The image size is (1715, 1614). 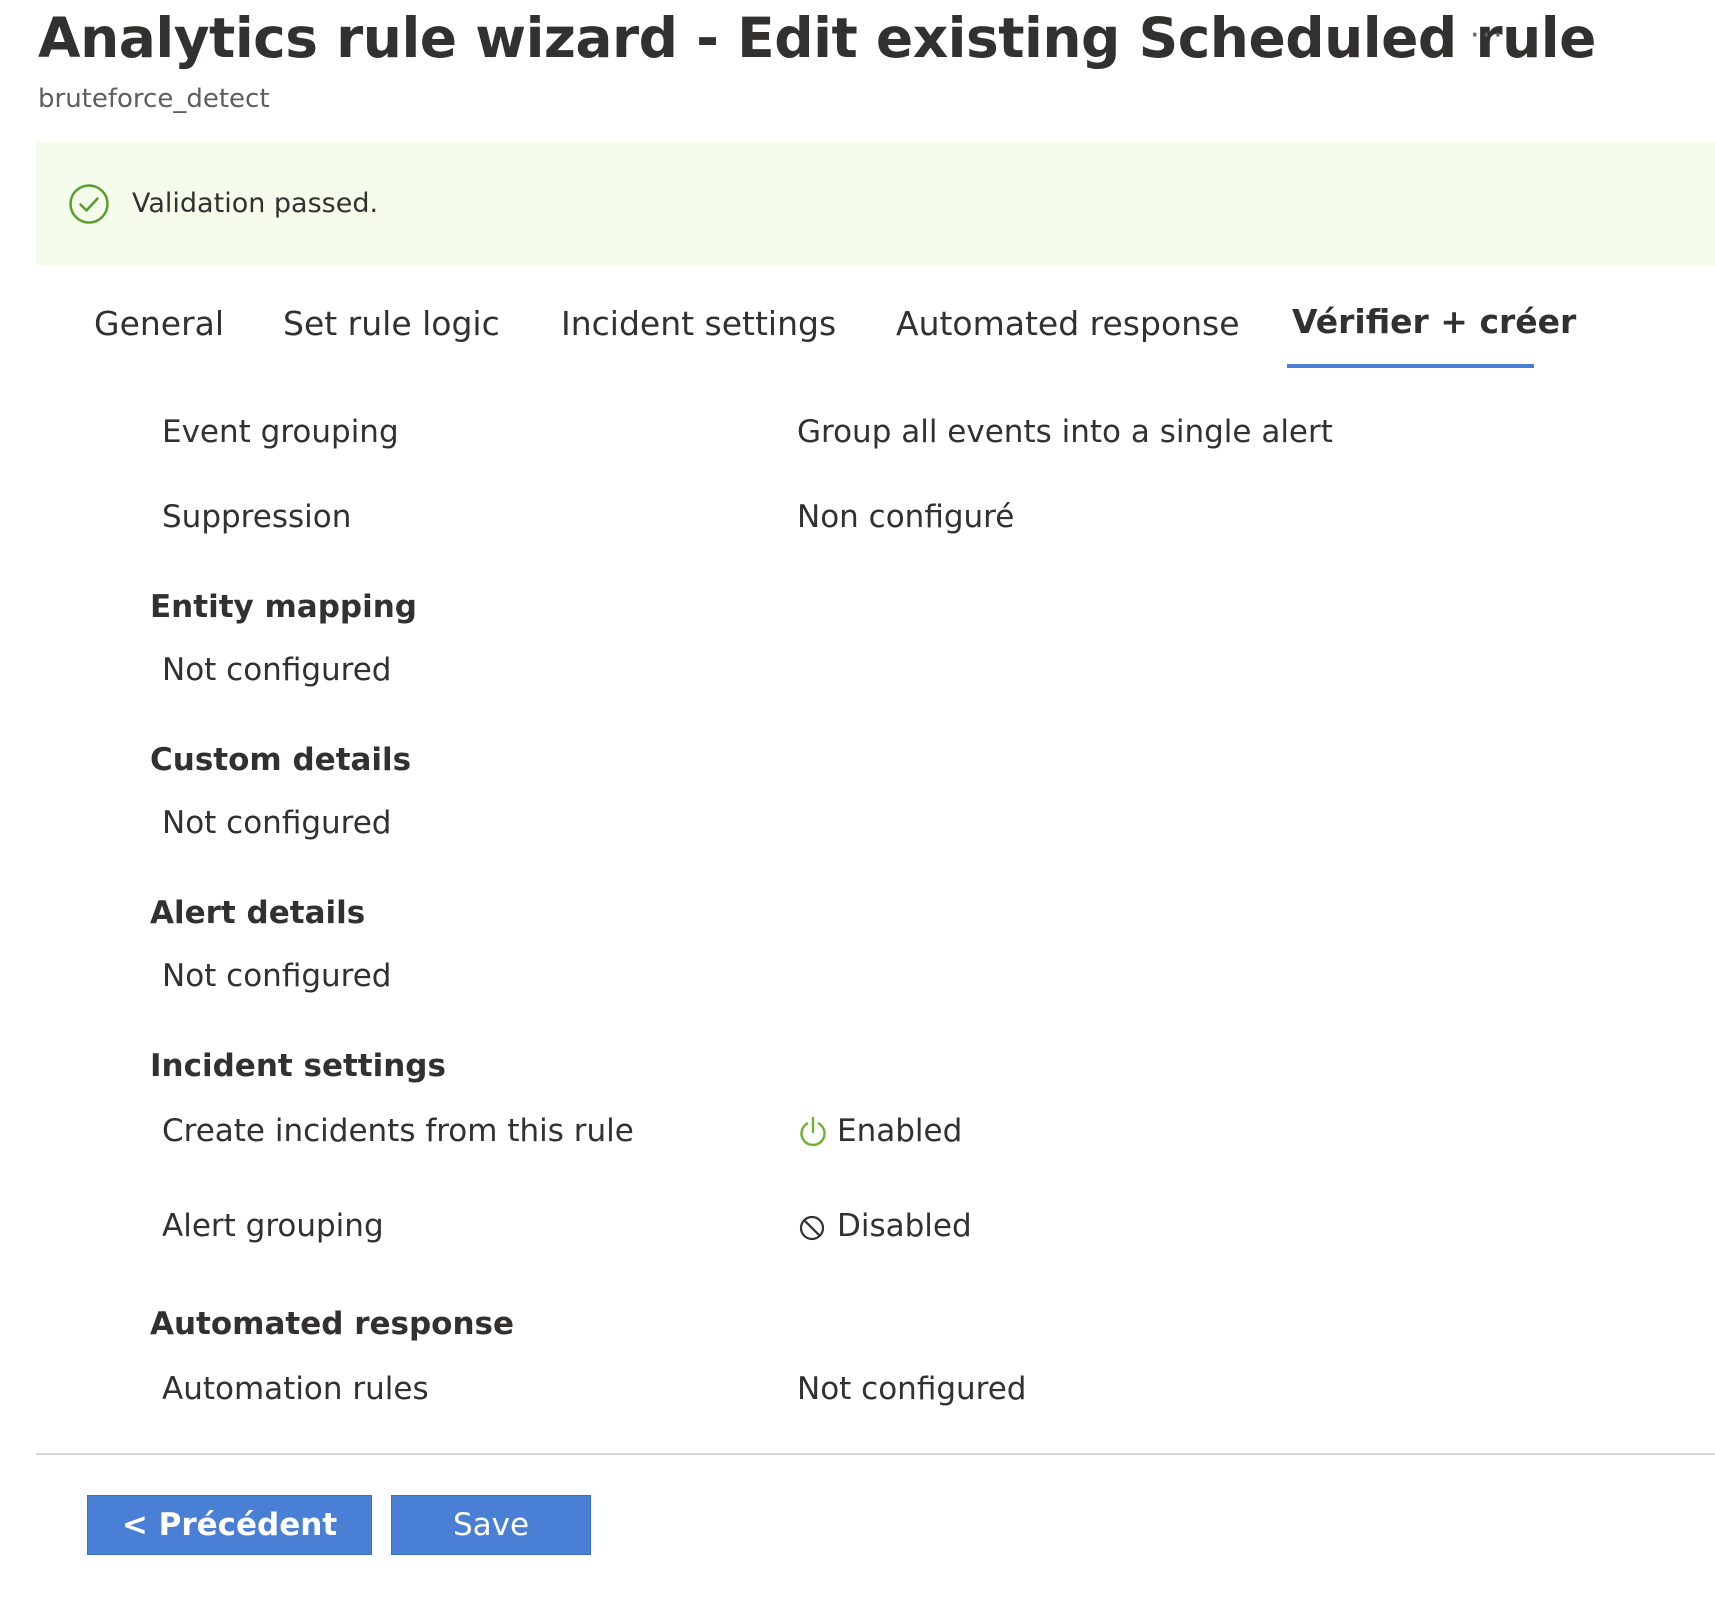 What do you see at coordinates (904, 1226) in the screenshot?
I see `alert-grouping-value: Disabled` at bounding box center [904, 1226].